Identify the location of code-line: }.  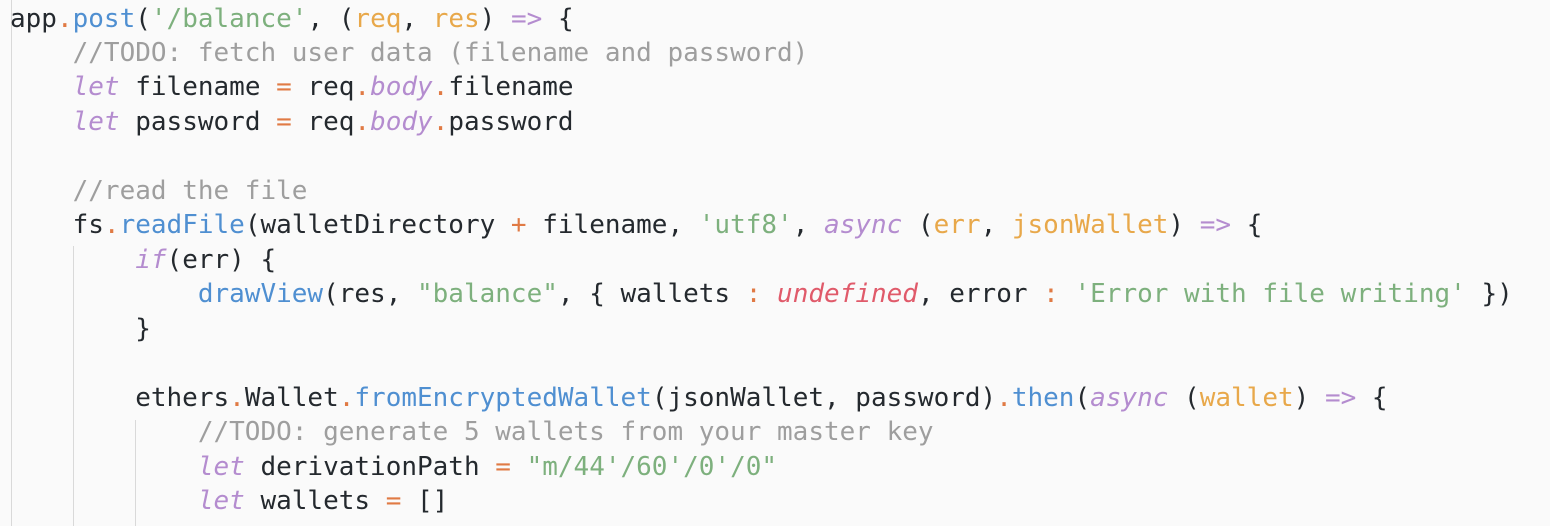
(80, 329).